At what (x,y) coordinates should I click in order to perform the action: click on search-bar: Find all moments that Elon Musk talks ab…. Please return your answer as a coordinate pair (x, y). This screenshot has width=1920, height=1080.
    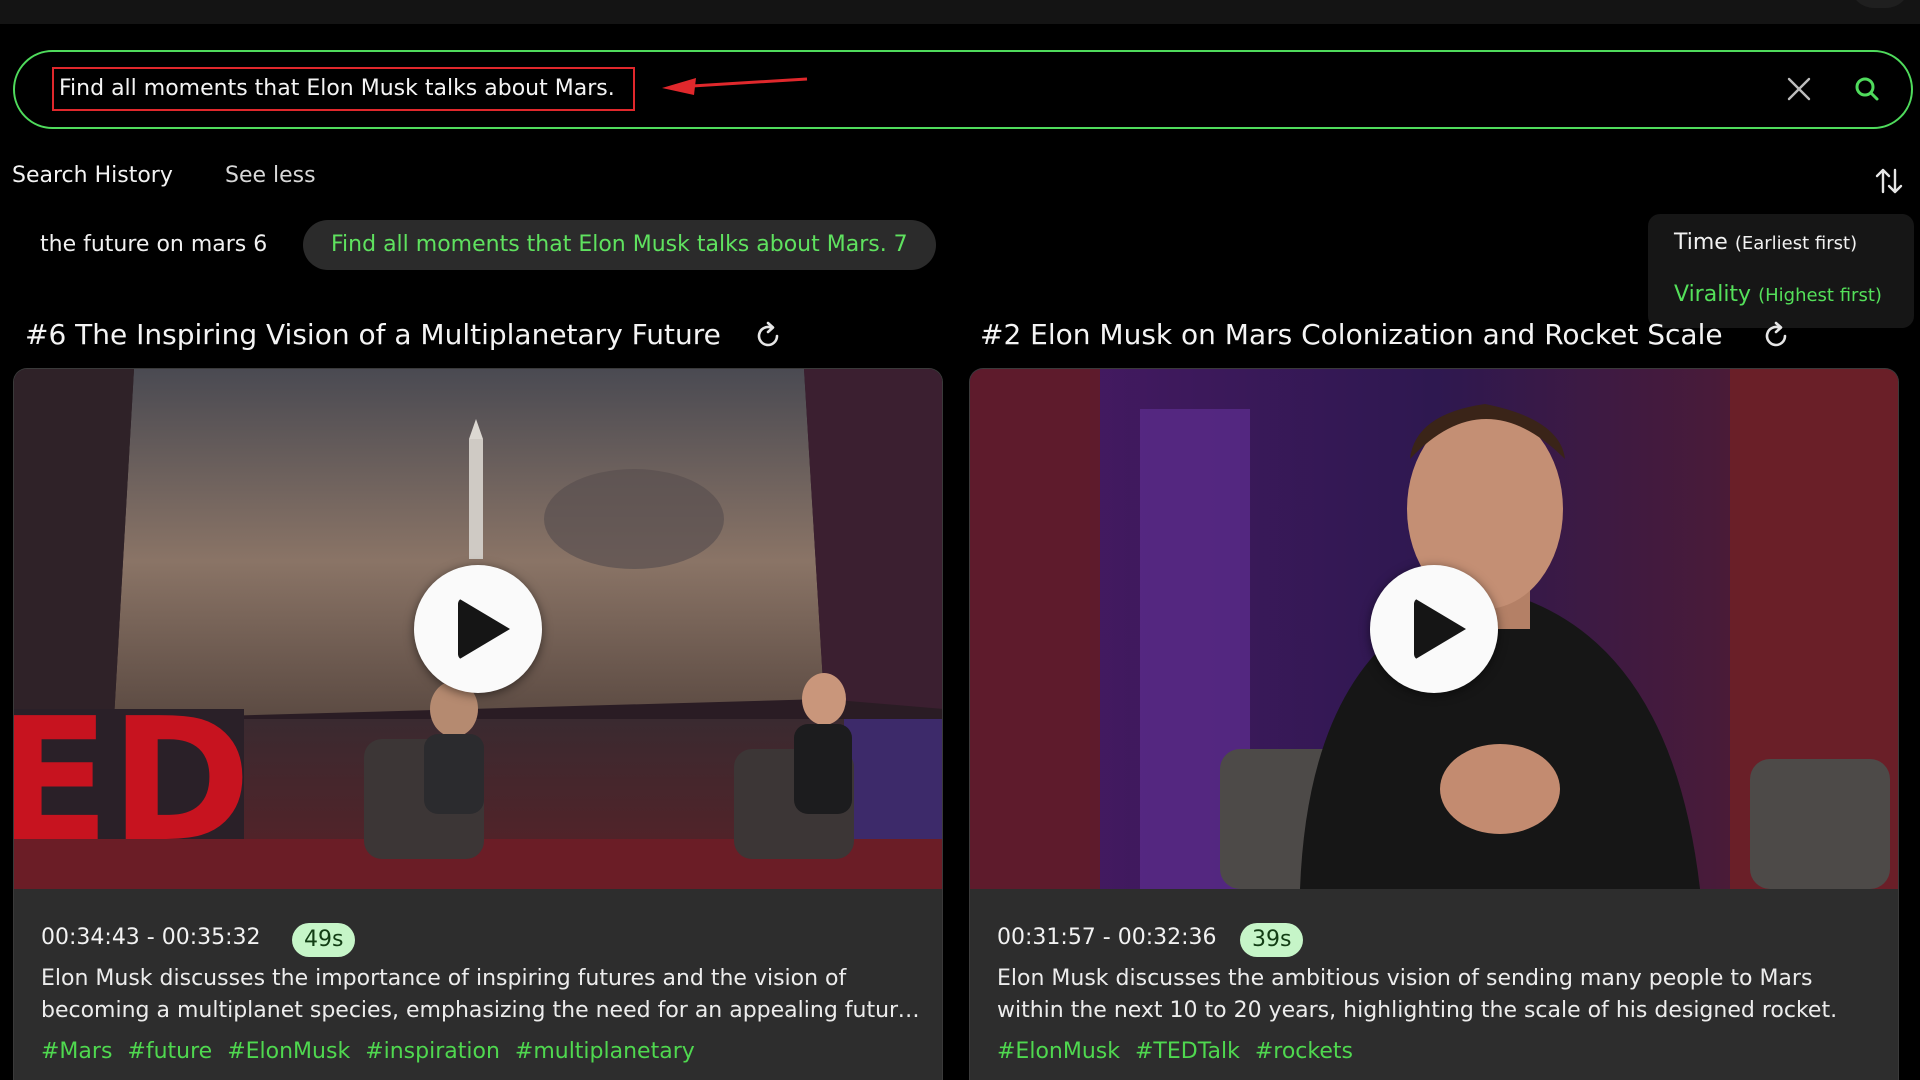
    Looking at the image, I should click on (963, 89).